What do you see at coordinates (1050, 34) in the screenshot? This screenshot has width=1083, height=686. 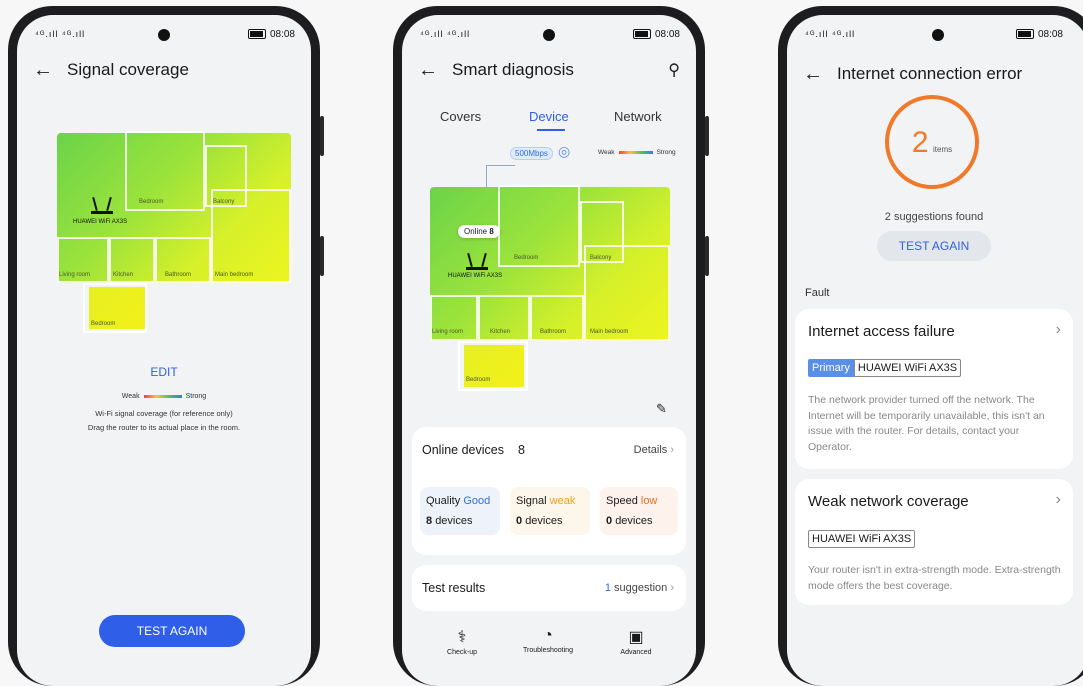 I see `clock: 08:08` at bounding box center [1050, 34].